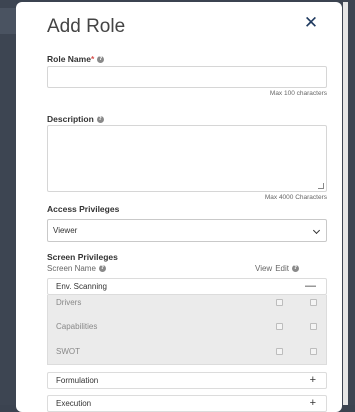  I want to click on screen-name: Drivers, so click(69, 302).